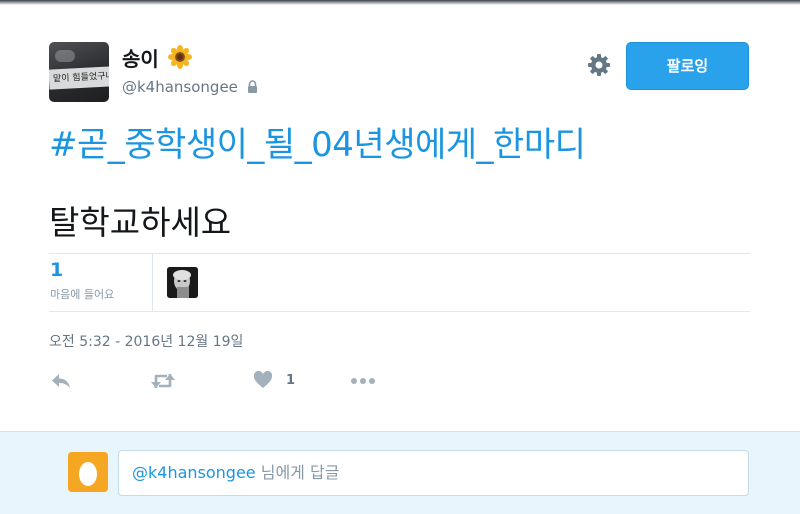  Describe the element at coordinates (399, 253) in the screenshot. I see `stats-top-divider` at that location.